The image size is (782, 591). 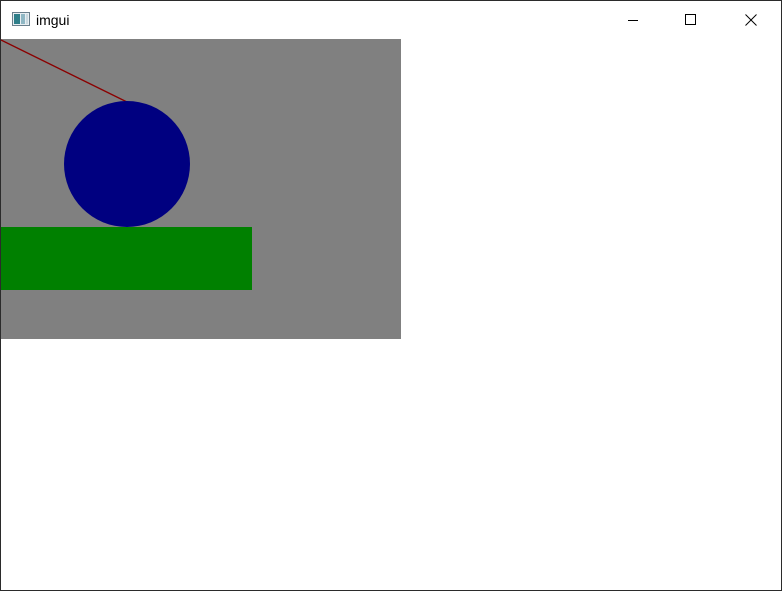 I want to click on close-button, so click(x=751, y=20).